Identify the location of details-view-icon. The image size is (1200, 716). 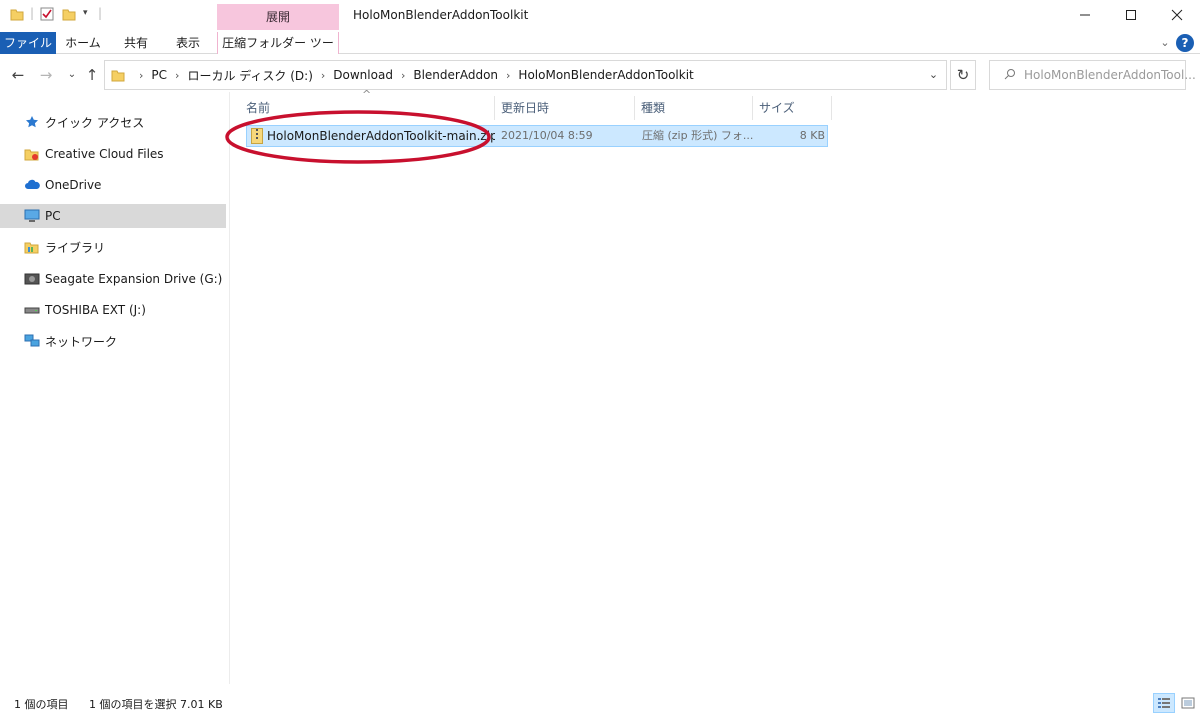
(1164, 703).